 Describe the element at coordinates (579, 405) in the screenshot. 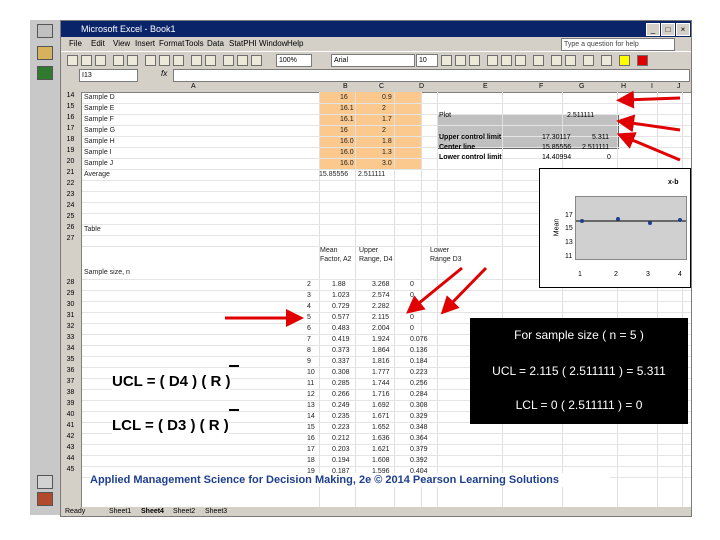

I see `calc-lcl: LCL = 0 ( 2.511111 ) = 0` at that location.